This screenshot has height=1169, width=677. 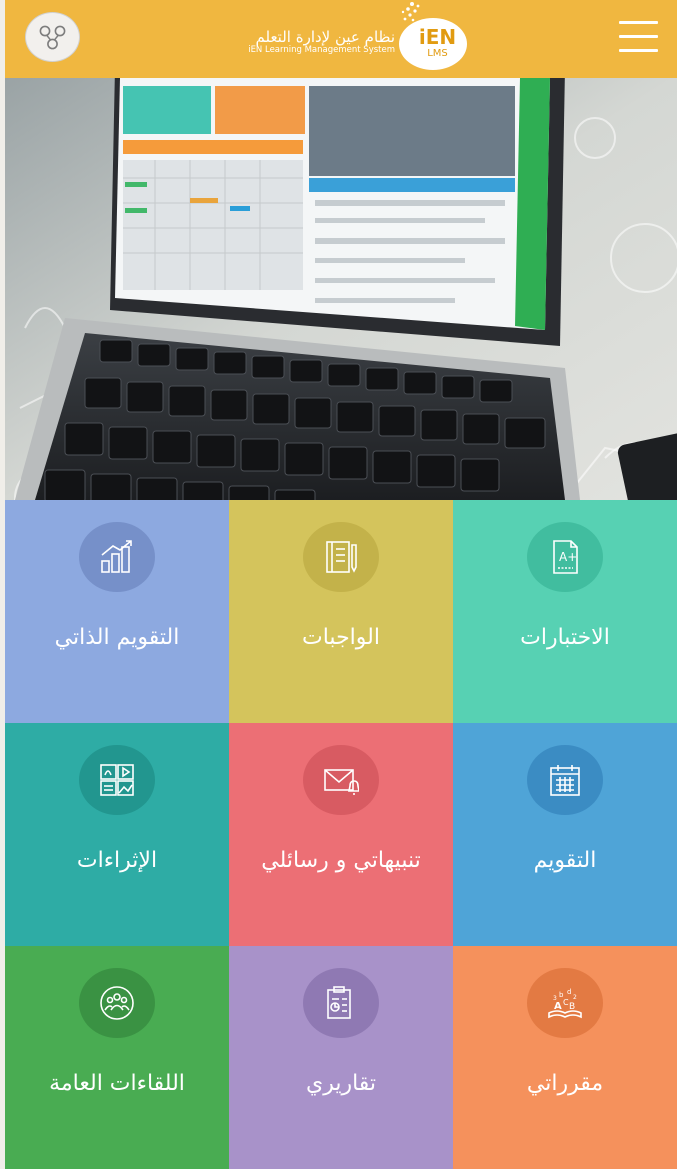 I want to click on tile-label: التقويم الذاتي, so click(x=117, y=637).